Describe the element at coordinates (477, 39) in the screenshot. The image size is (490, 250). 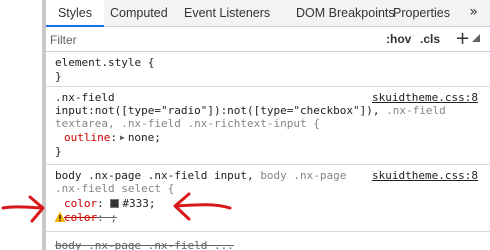
I see `toggle-sidebar-icon` at that location.